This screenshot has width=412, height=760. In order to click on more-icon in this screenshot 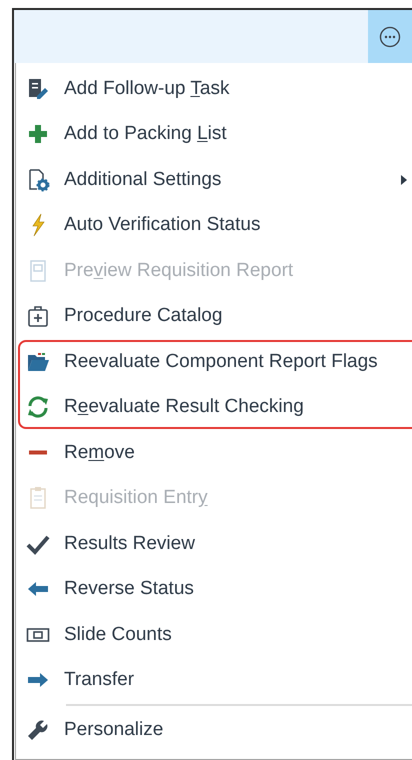, I will do `click(390, 37)`.